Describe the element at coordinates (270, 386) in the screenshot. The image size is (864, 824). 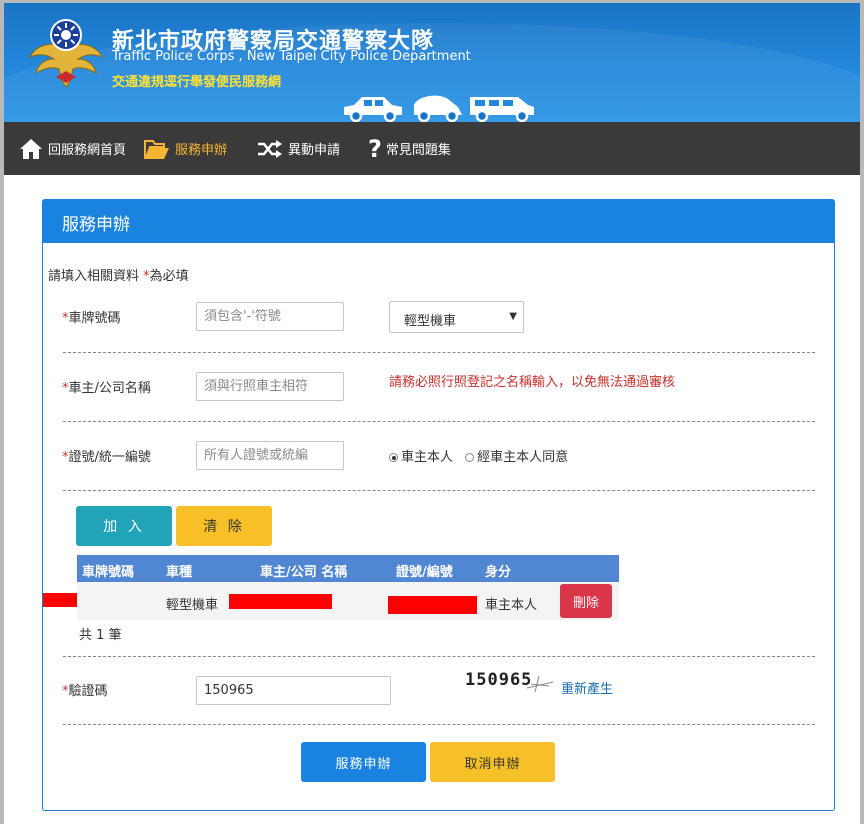
I see `owner-input` at that location.